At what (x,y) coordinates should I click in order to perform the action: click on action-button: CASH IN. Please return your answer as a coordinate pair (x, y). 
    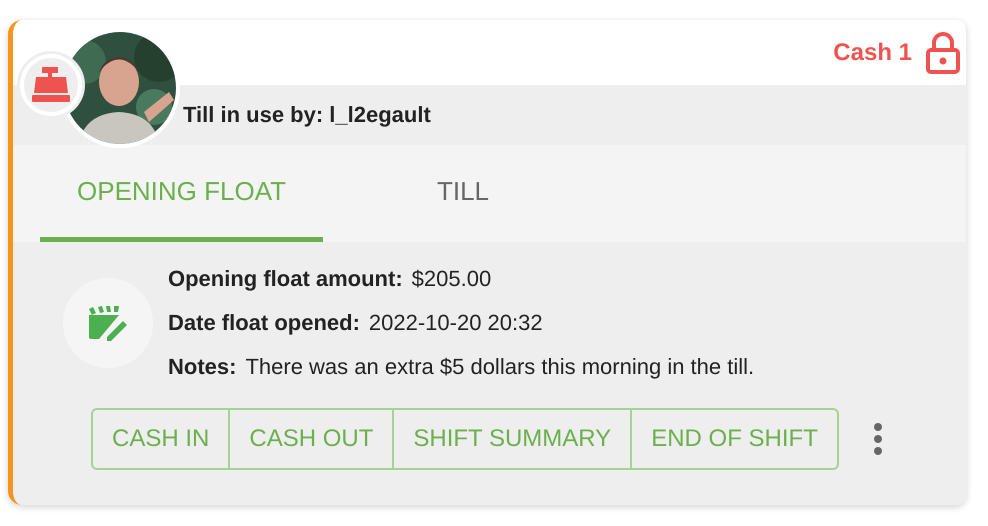
    Looking at the image, I should click on (160, 439).